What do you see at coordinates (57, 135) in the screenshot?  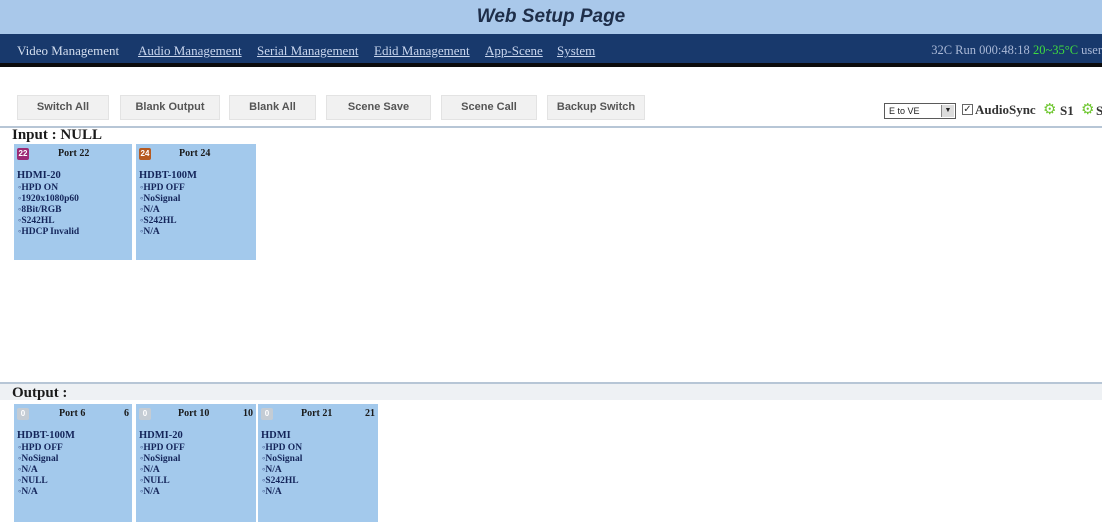 I see `input-title: Input : NULL` at bounding box center [57, 135].